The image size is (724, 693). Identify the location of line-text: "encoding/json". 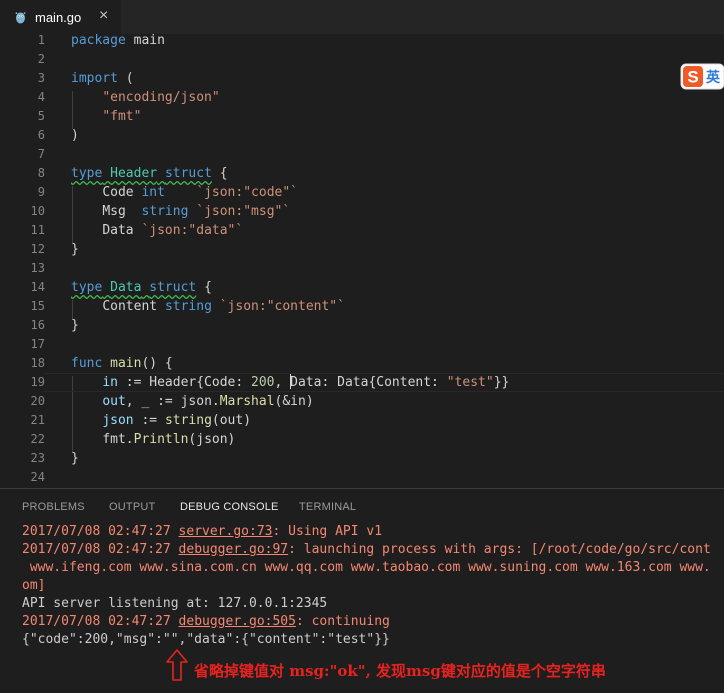
(145, 97).